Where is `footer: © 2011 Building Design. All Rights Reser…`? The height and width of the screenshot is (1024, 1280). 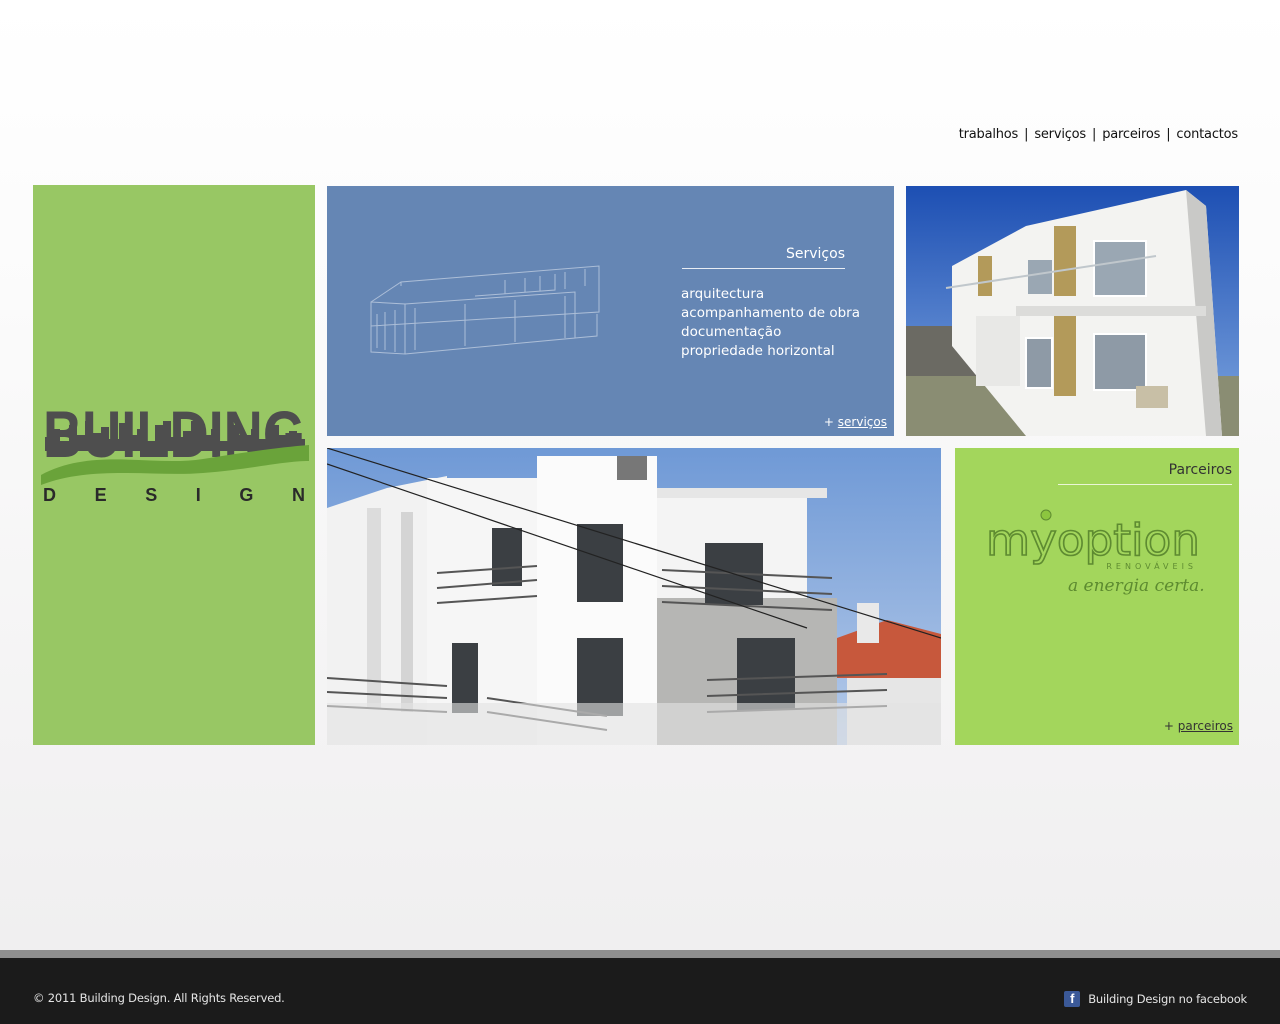
footer: © 2011 Building Design. All Rights Reser… is located at coordinates (640, 987).